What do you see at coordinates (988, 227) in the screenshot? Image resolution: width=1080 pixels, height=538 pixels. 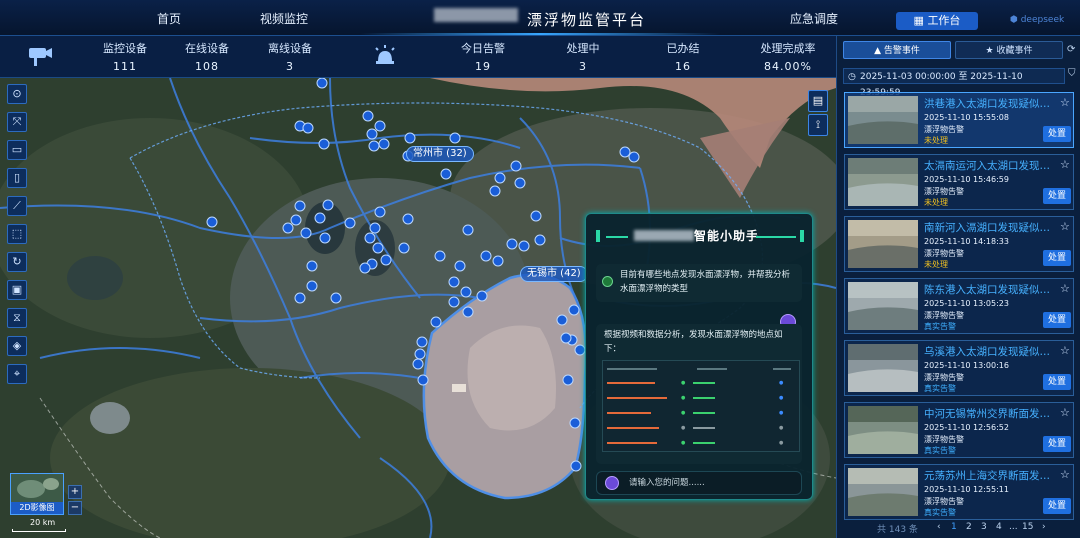 I see `event-title: 南新河入滆湖口发现疑似漂浮物` at bounding box center [988, 227].